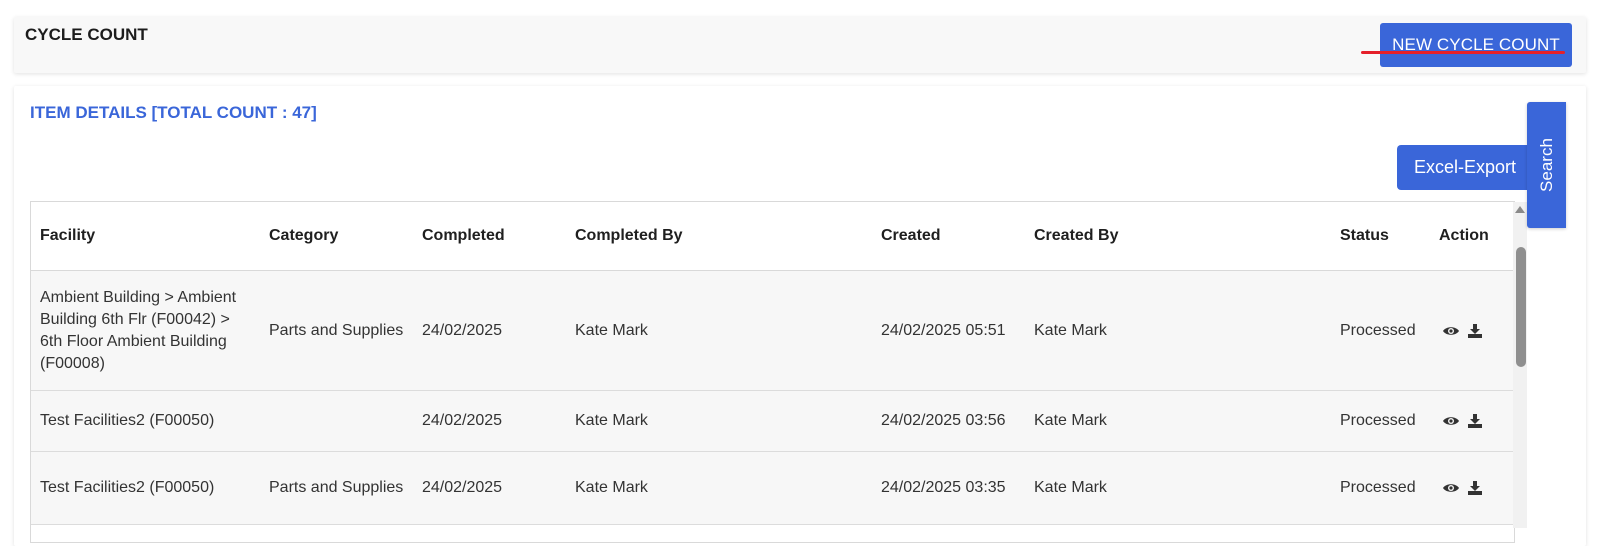 The height and width of the screenshot is (546, 1606). I want to click on section-title: ITEM DETAILS [TOTAL COUNT : 47], so click(173, 112).